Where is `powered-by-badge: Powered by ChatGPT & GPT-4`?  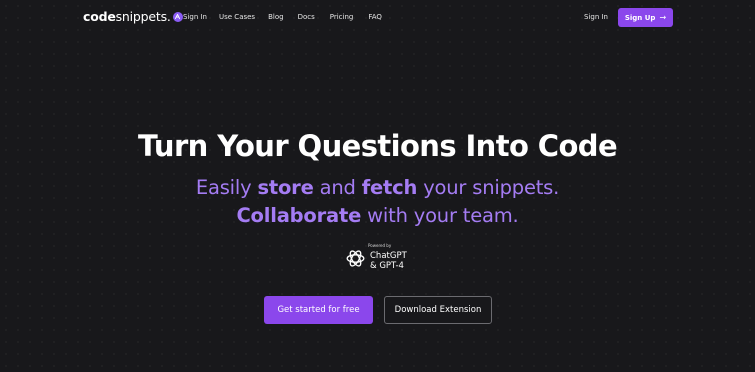 powered-by-badge: Powered by ChatGPT & GPT-4 is located at coordinates (385, 259).